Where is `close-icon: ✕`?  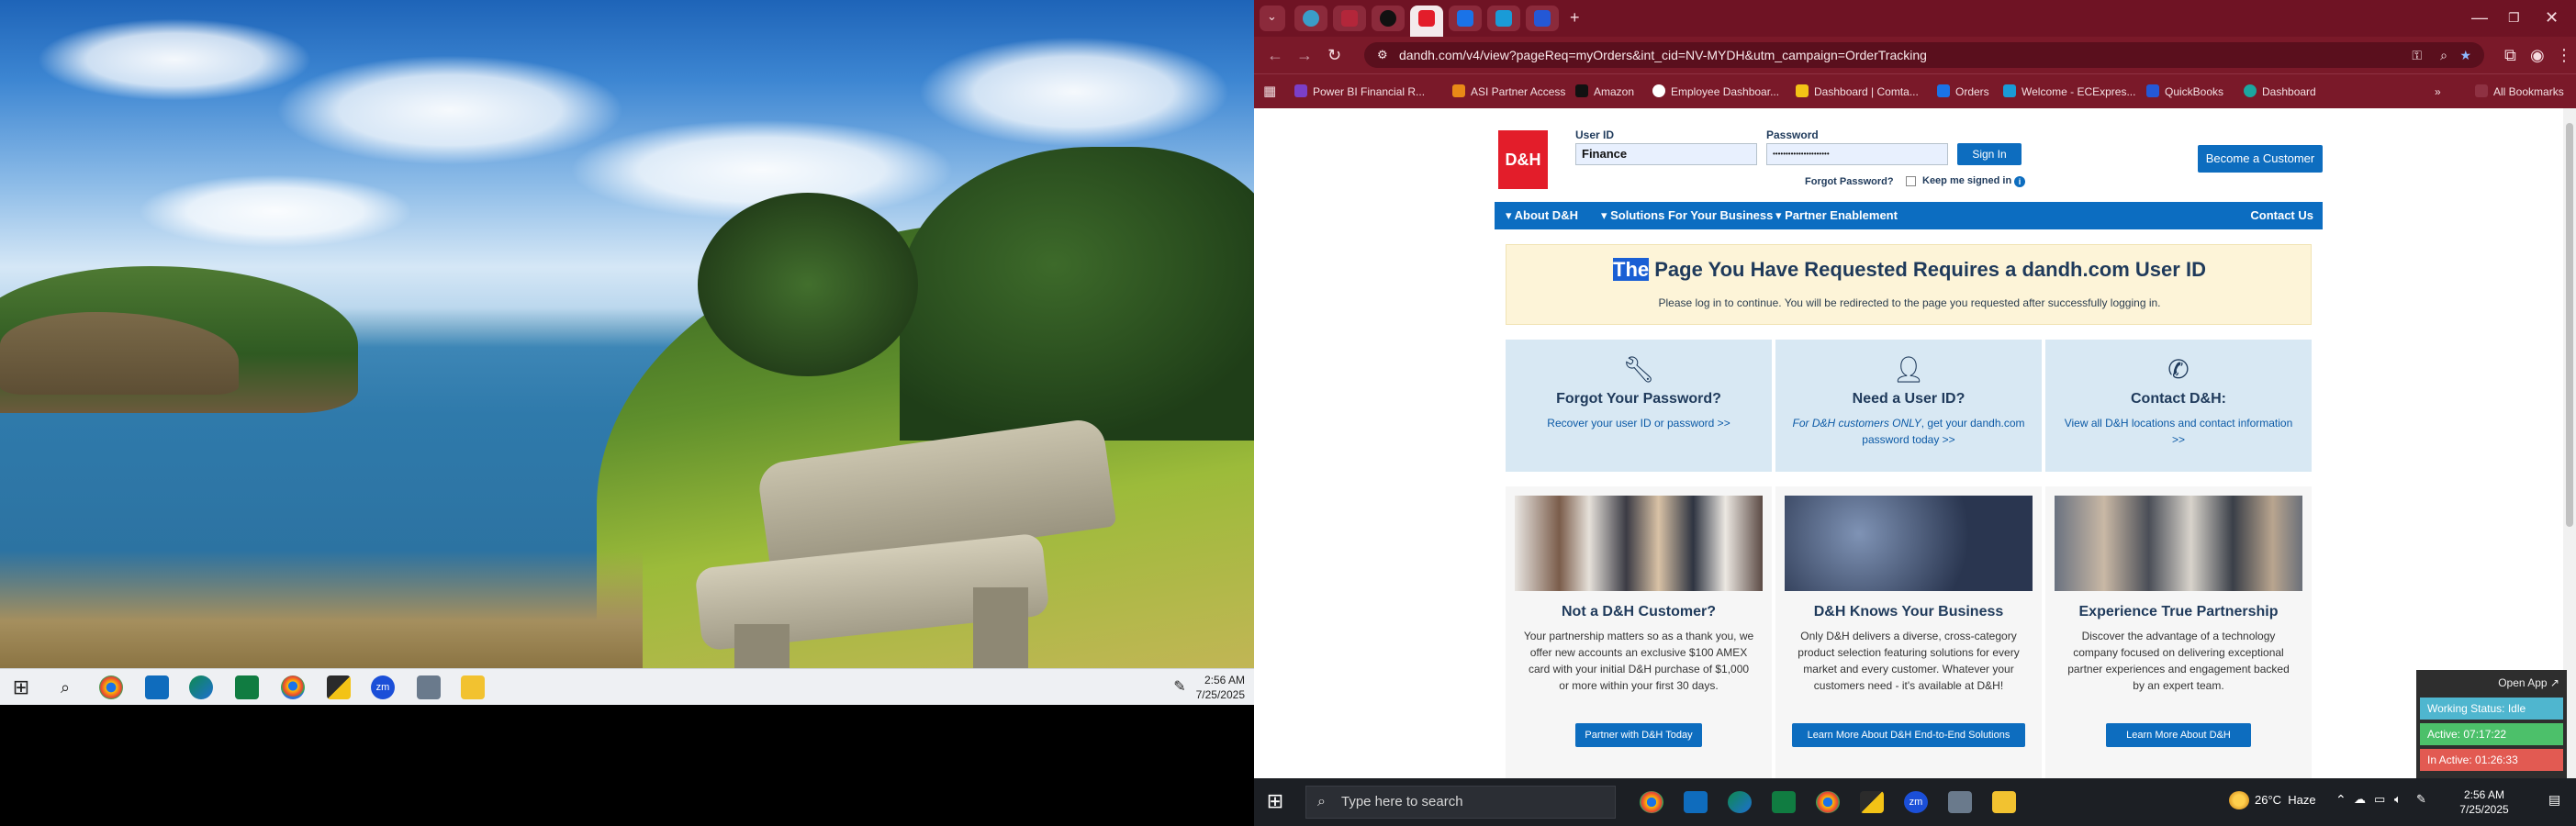
close-icon: ✕ is located at coordinates (2552, 17).